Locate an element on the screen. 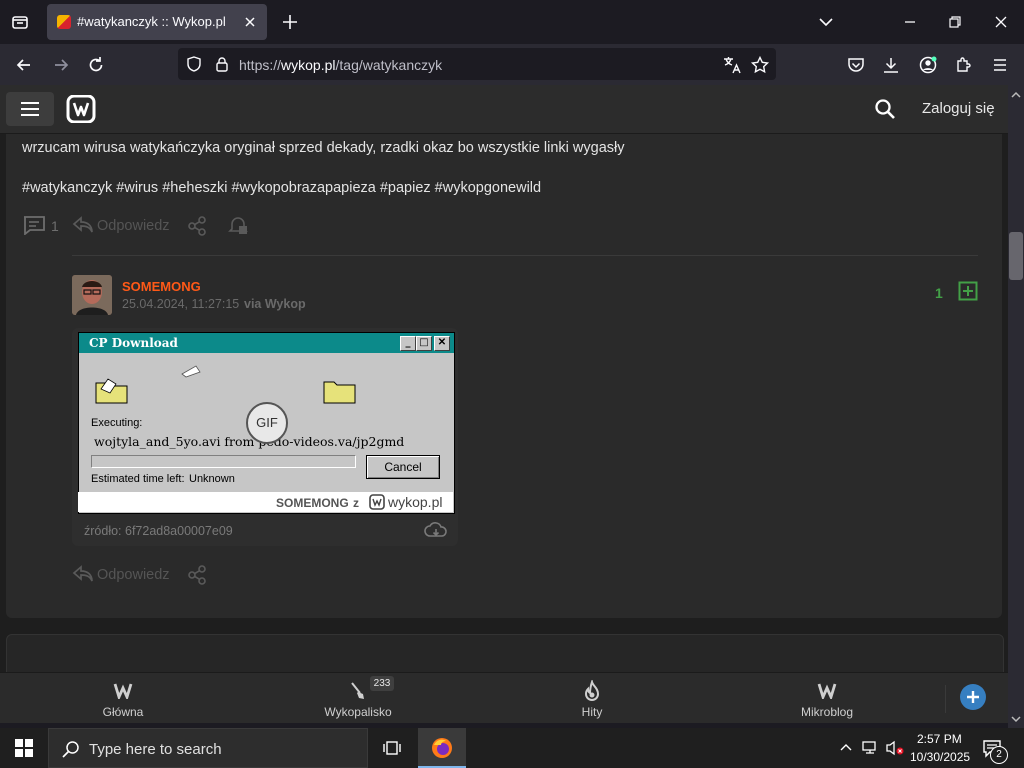 This screenshot has width=1024, height=768. login-link: Zaloguj się is located at coordinates (958, 108).